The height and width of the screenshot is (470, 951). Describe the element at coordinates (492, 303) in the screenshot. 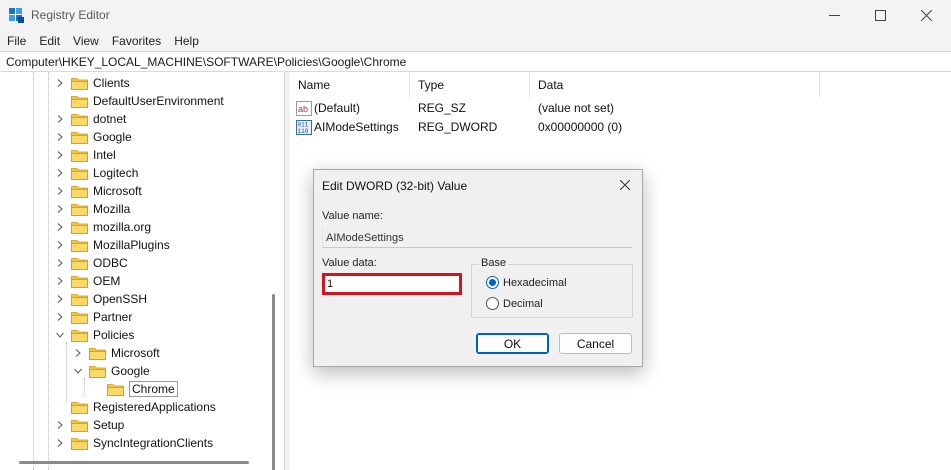

I see `radio-unselected-icon` at that location.